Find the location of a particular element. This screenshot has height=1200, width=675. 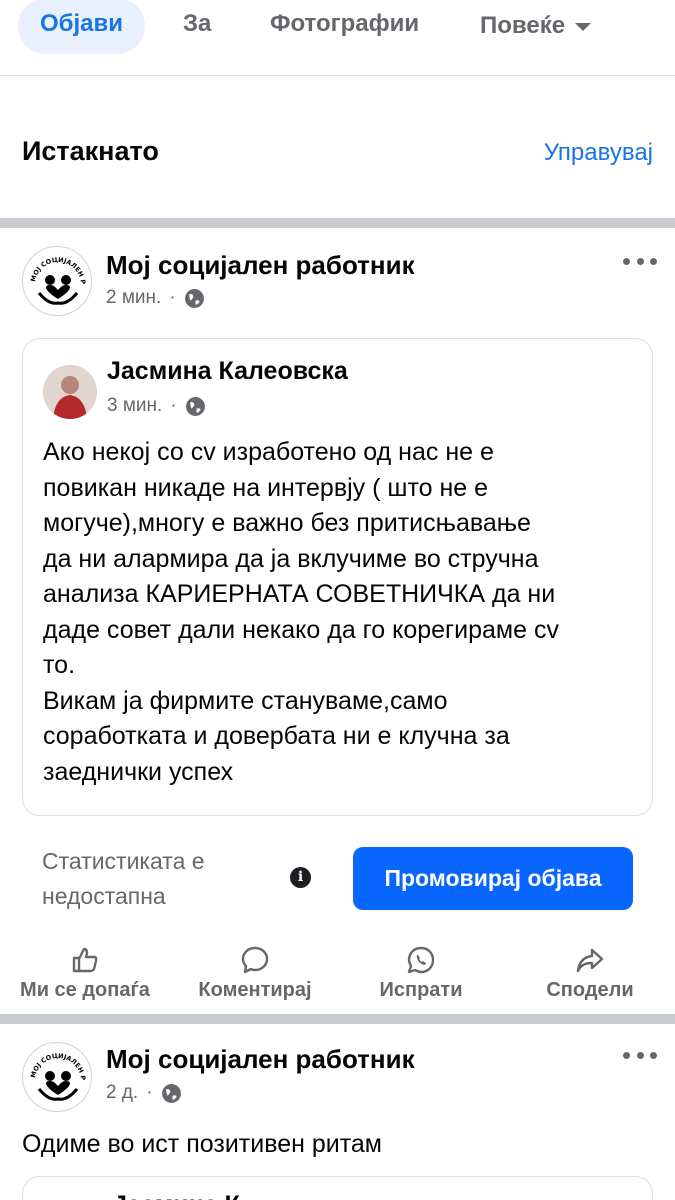

insights-unavailable-text: Статистиката е недостапна is located at coordinates (123, 878).